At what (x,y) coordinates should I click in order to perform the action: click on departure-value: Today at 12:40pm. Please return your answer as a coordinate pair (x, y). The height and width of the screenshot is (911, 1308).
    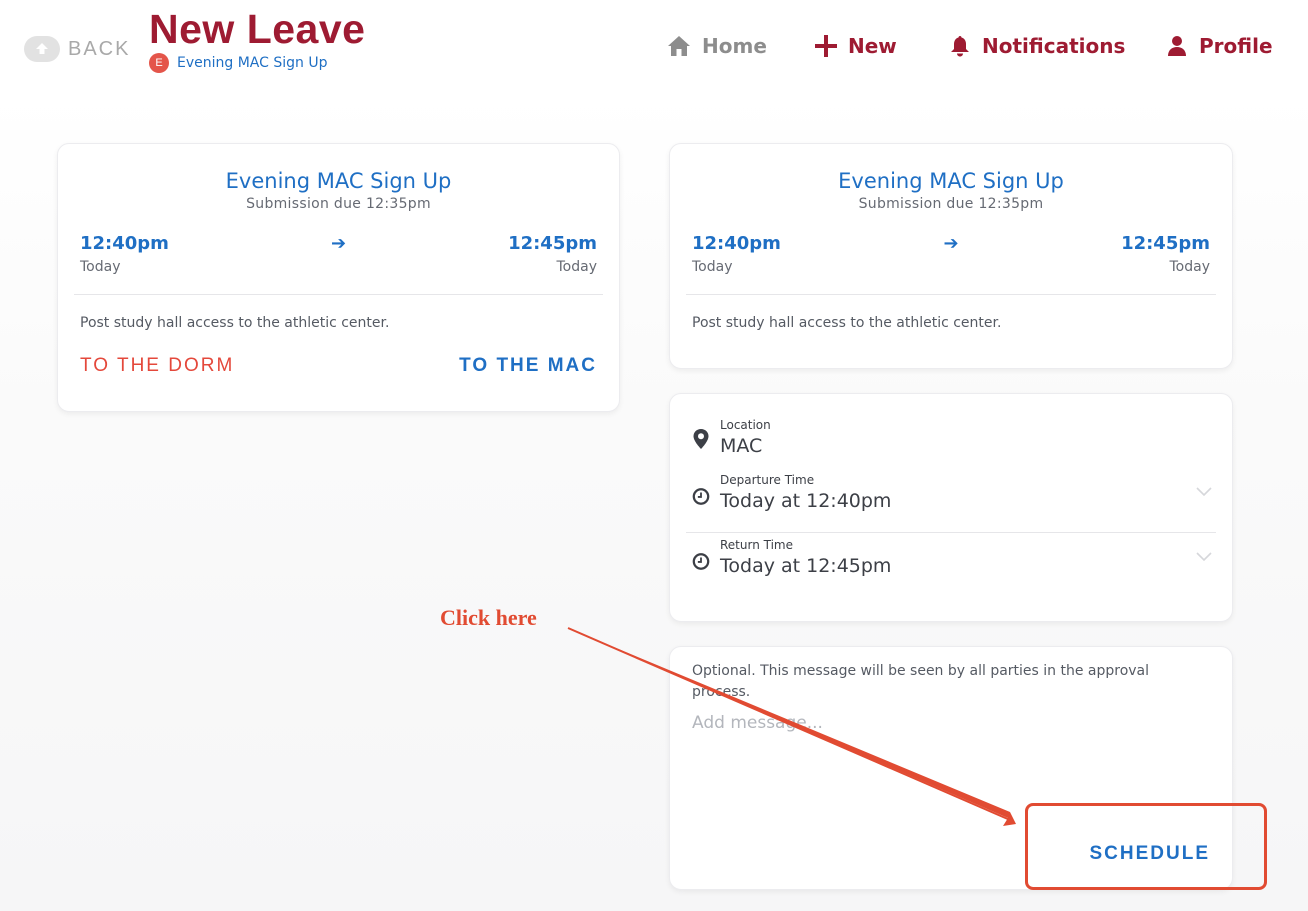
    Looking at the image, I should click on (806, 501).